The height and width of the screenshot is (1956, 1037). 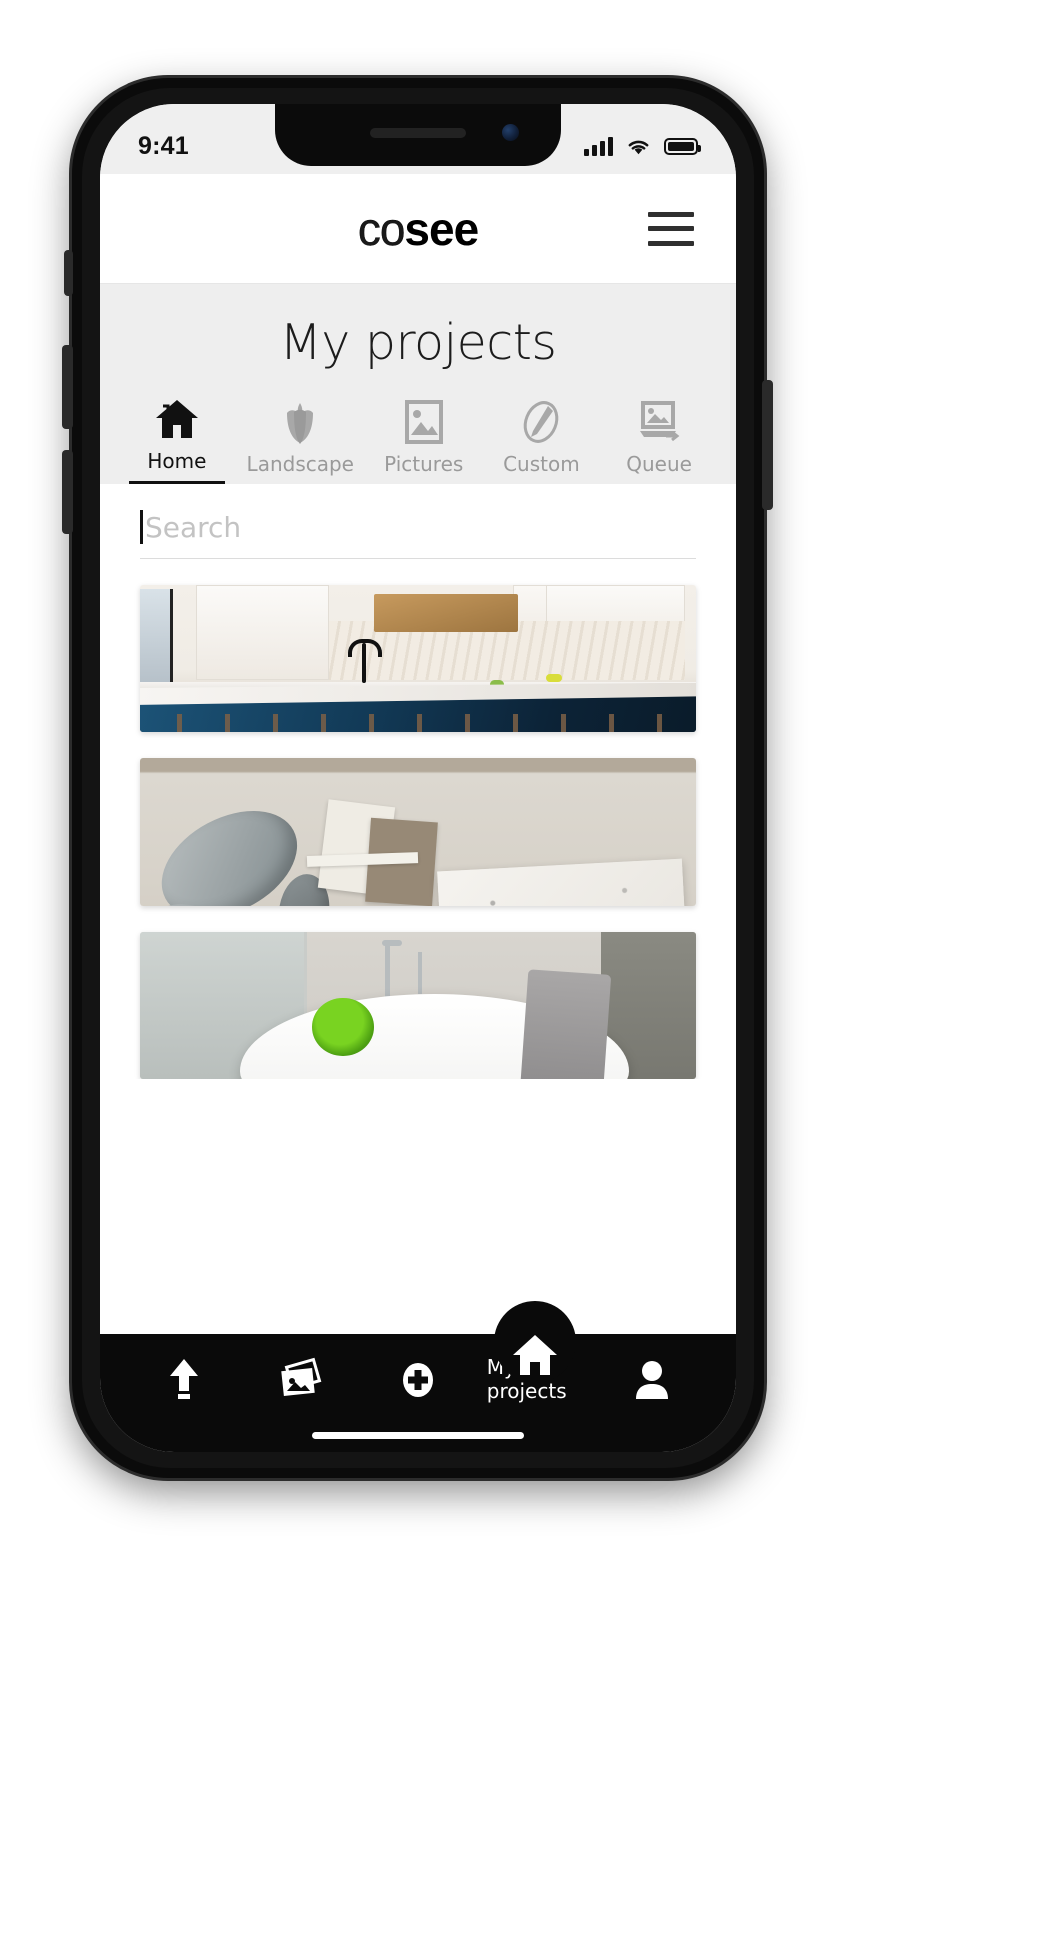 I want to click on search-row, so click(x=418, y=521).